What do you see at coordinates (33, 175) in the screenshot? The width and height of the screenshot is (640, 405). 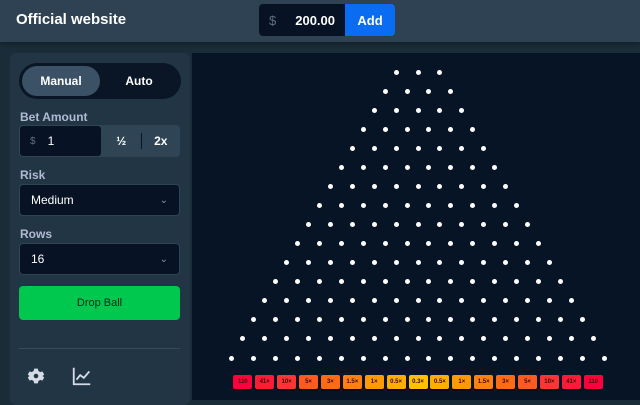 I see `risk-label: Risk` at bounding box center [33, 175].